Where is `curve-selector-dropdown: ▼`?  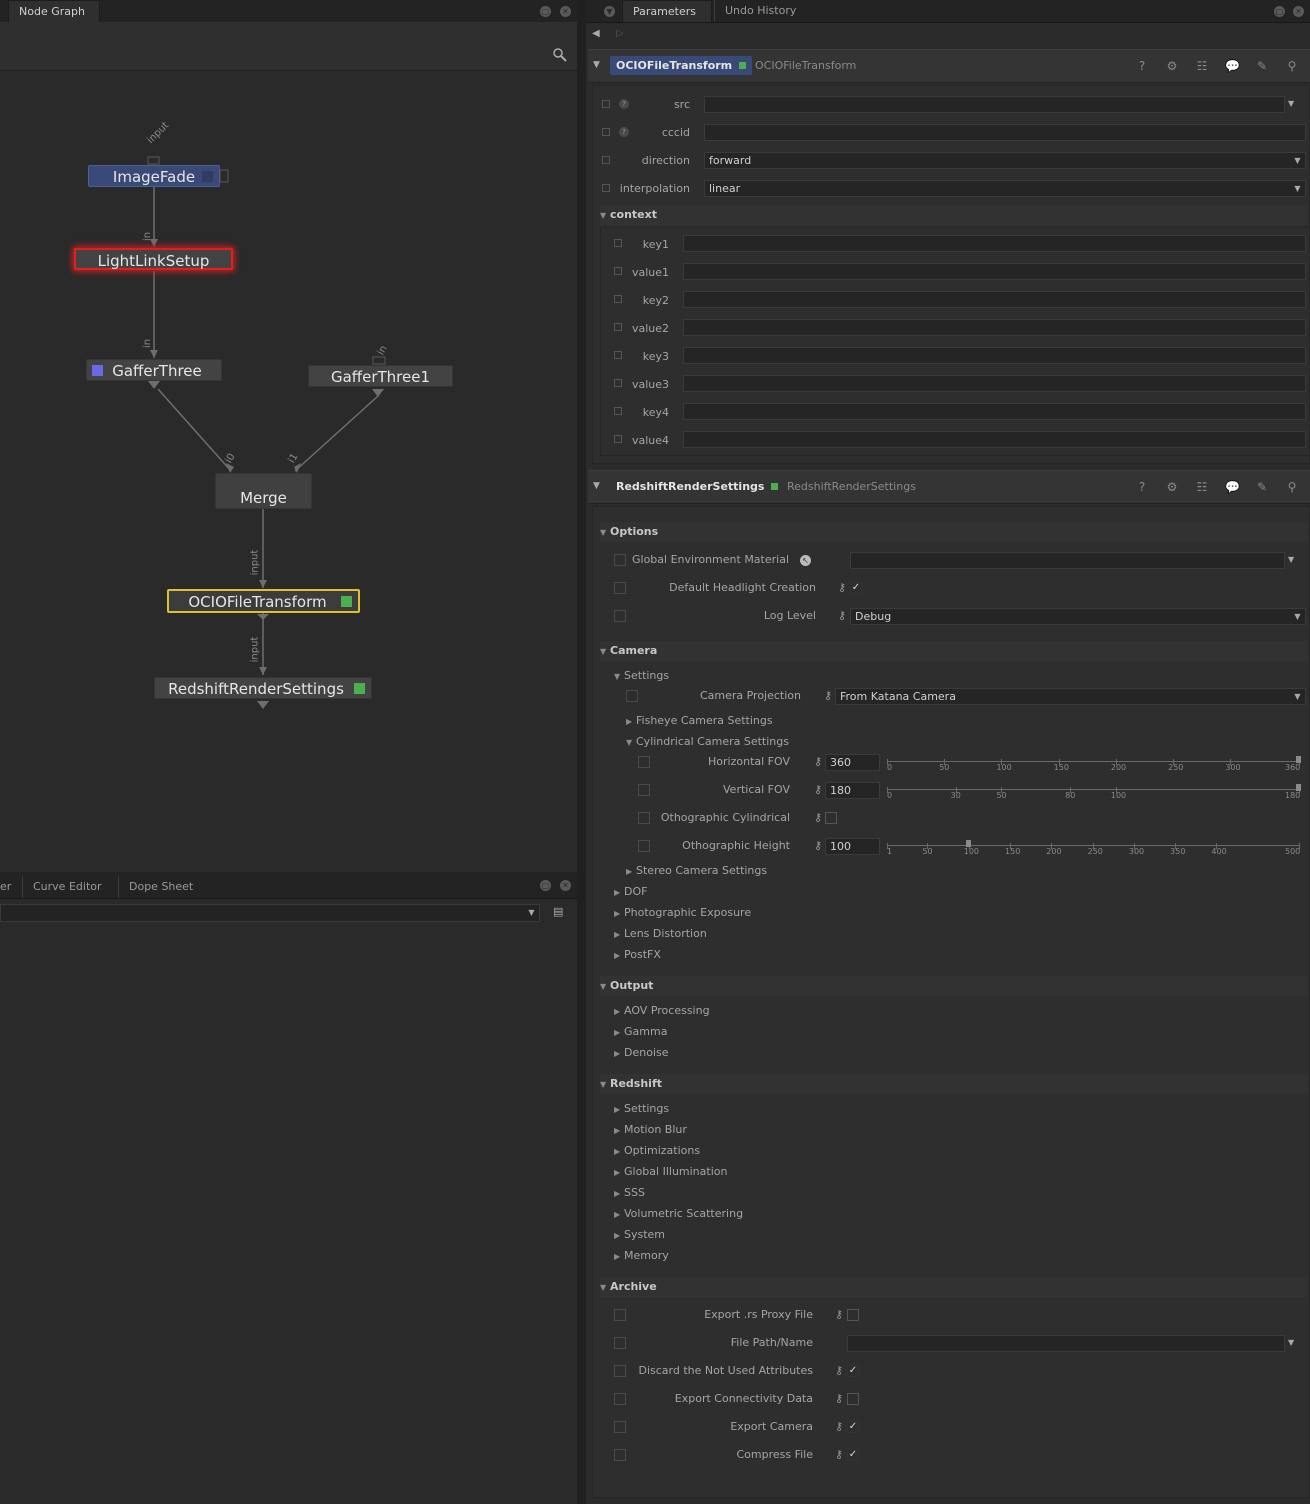
curve-selector-dropdown: ▼ is located at coordinates (270, 913).